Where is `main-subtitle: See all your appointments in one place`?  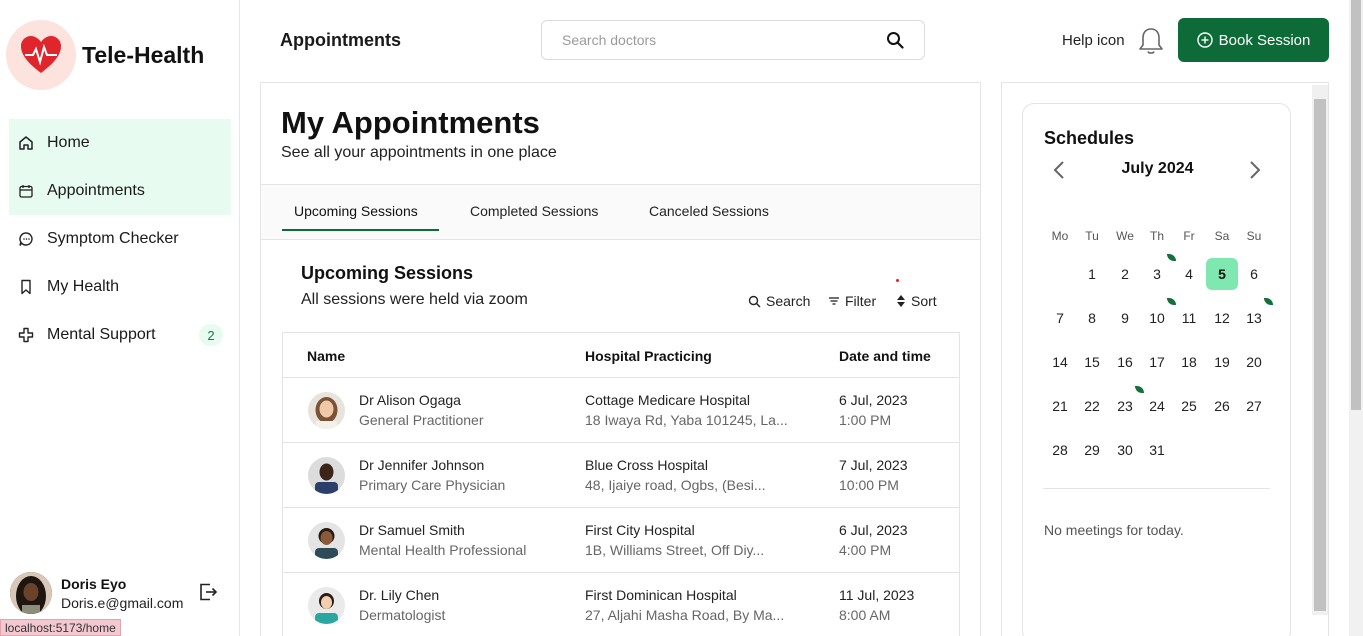
main-subtitle: See all your appointments in one place is located at coordinates (419, 152).